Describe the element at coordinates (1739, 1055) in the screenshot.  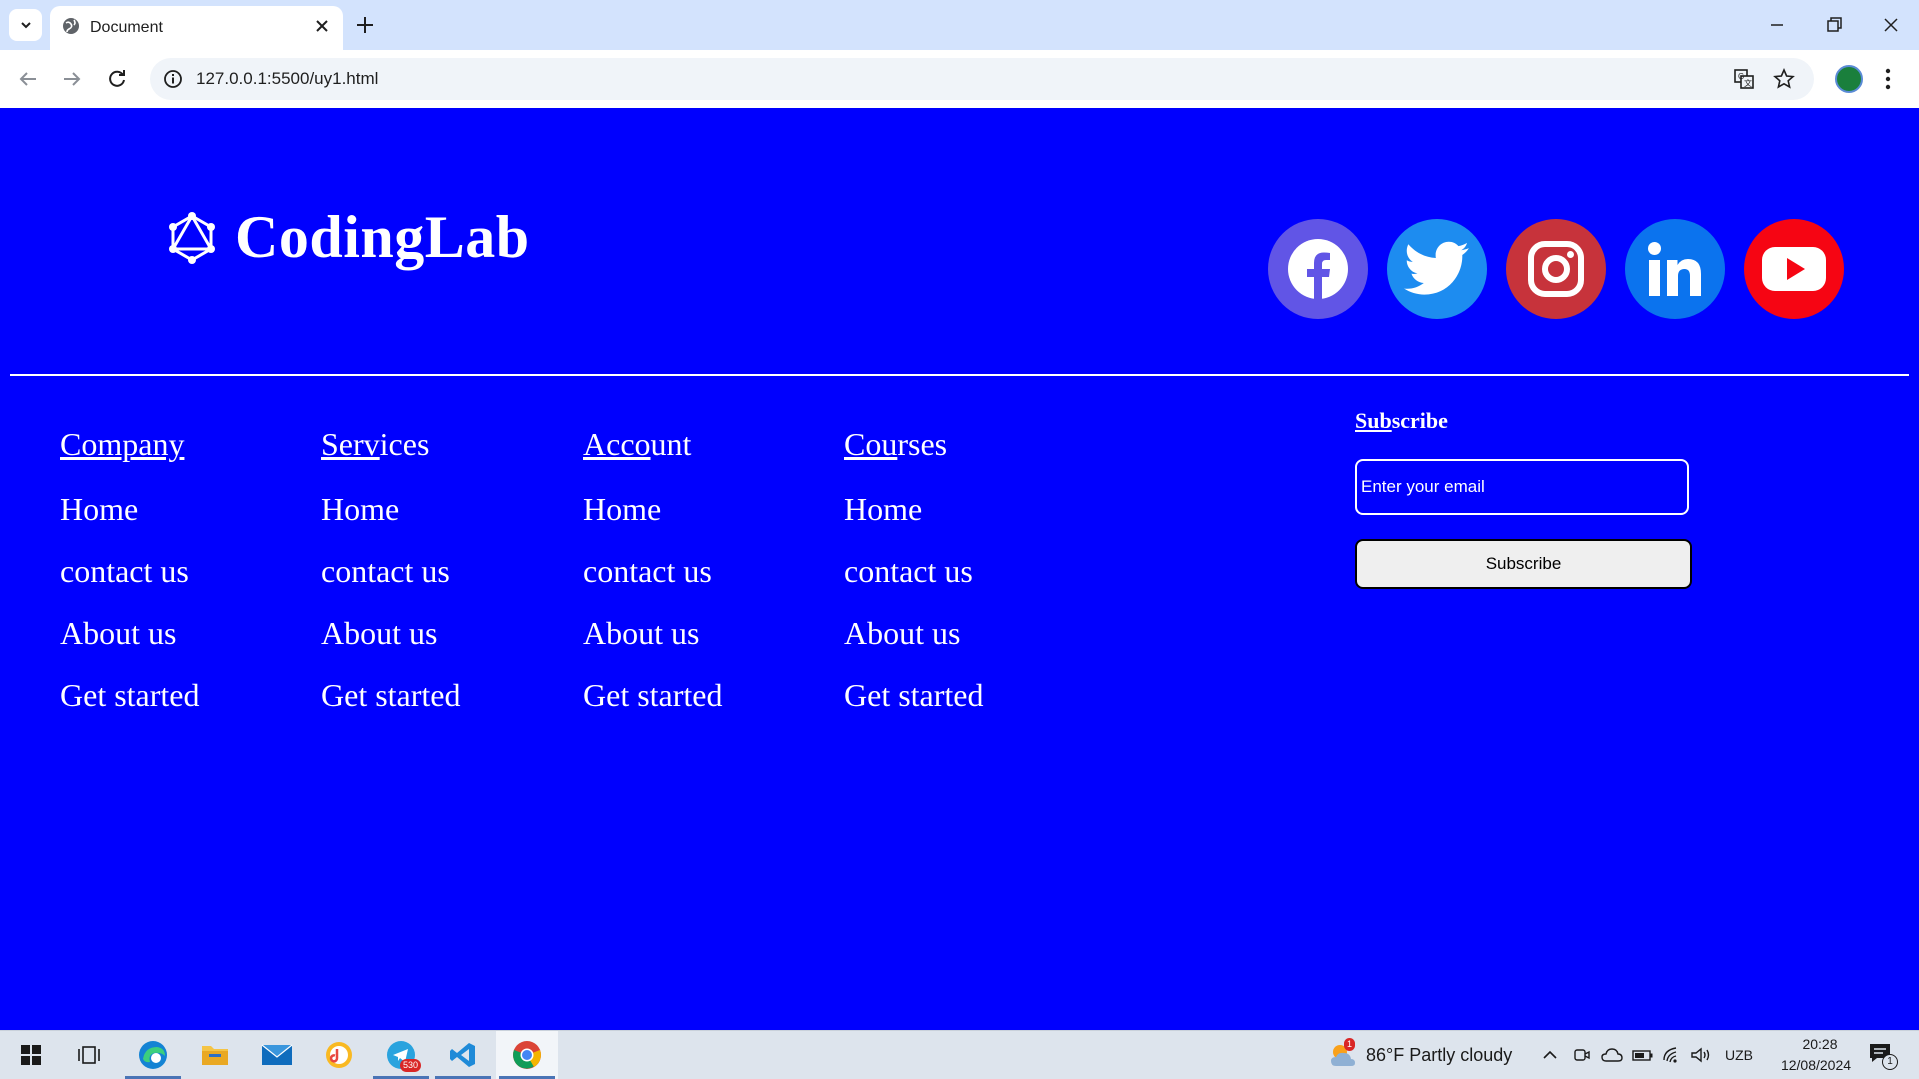
I see `input-language: UZB` at that location.